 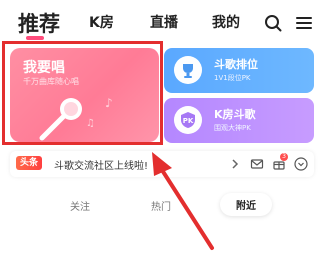 I want to click on pk-card-subtitle: 围观大神PK, so click(x=232, y=128).